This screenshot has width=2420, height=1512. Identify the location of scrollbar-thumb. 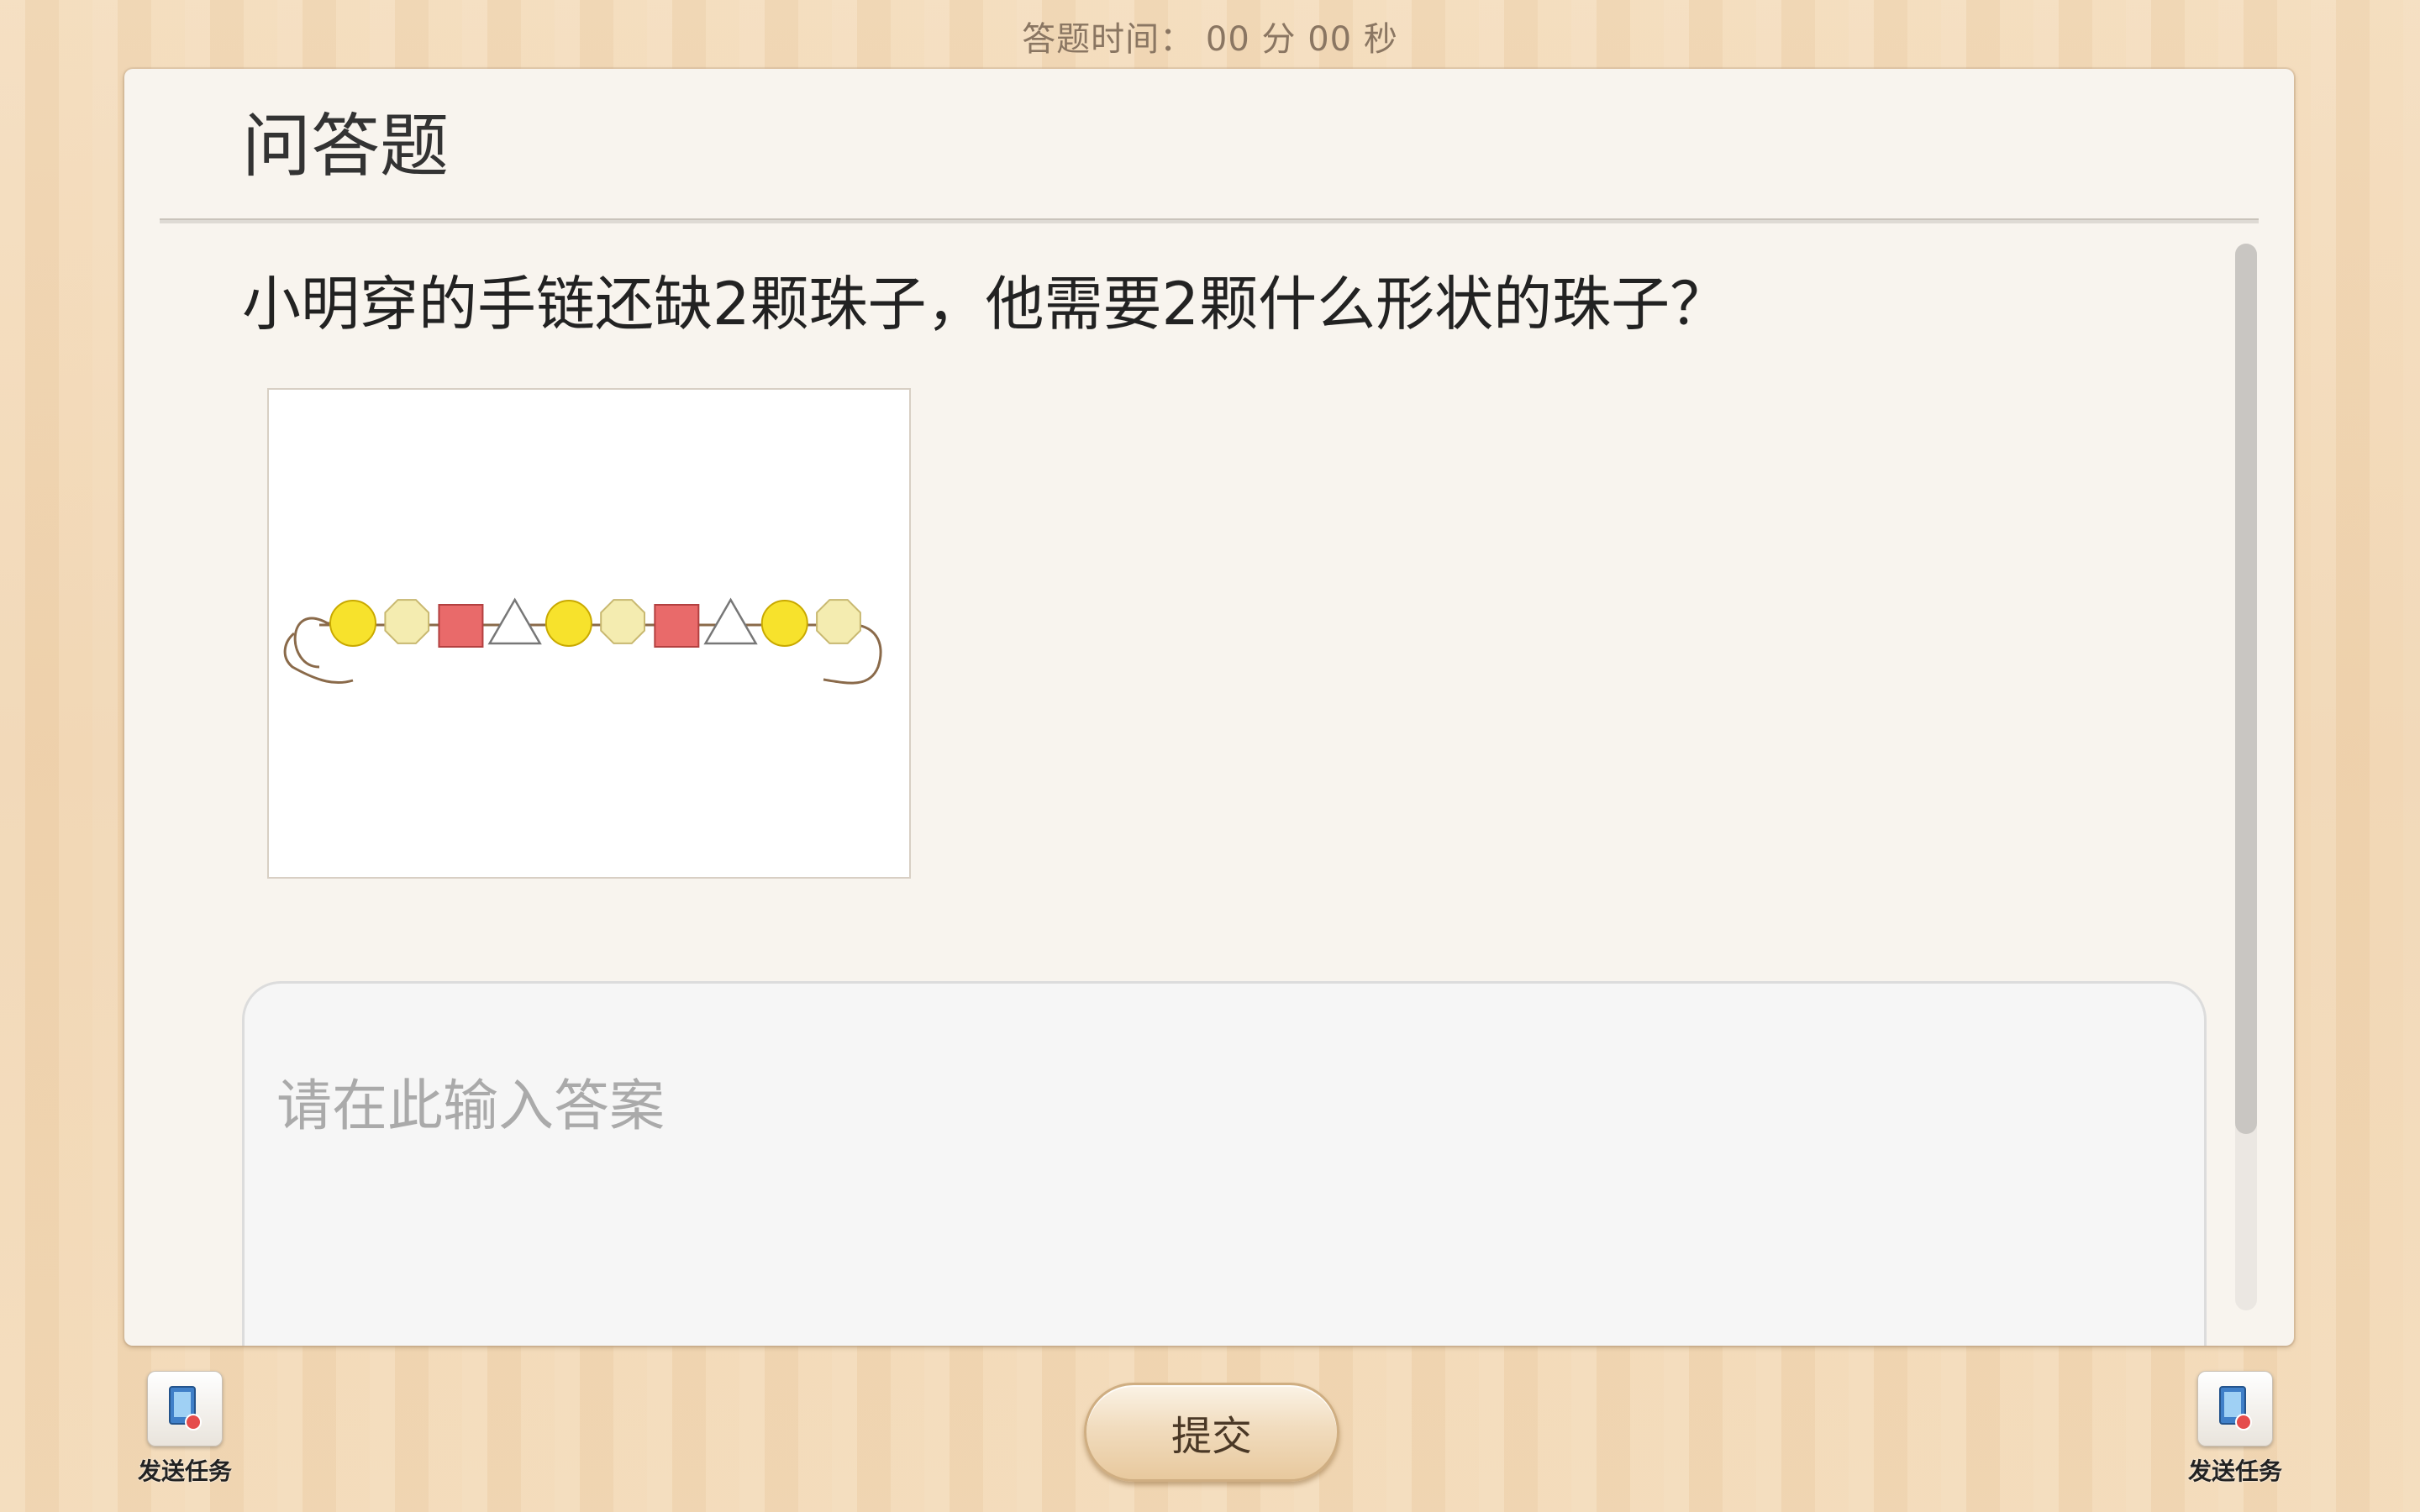
(2246, 689).